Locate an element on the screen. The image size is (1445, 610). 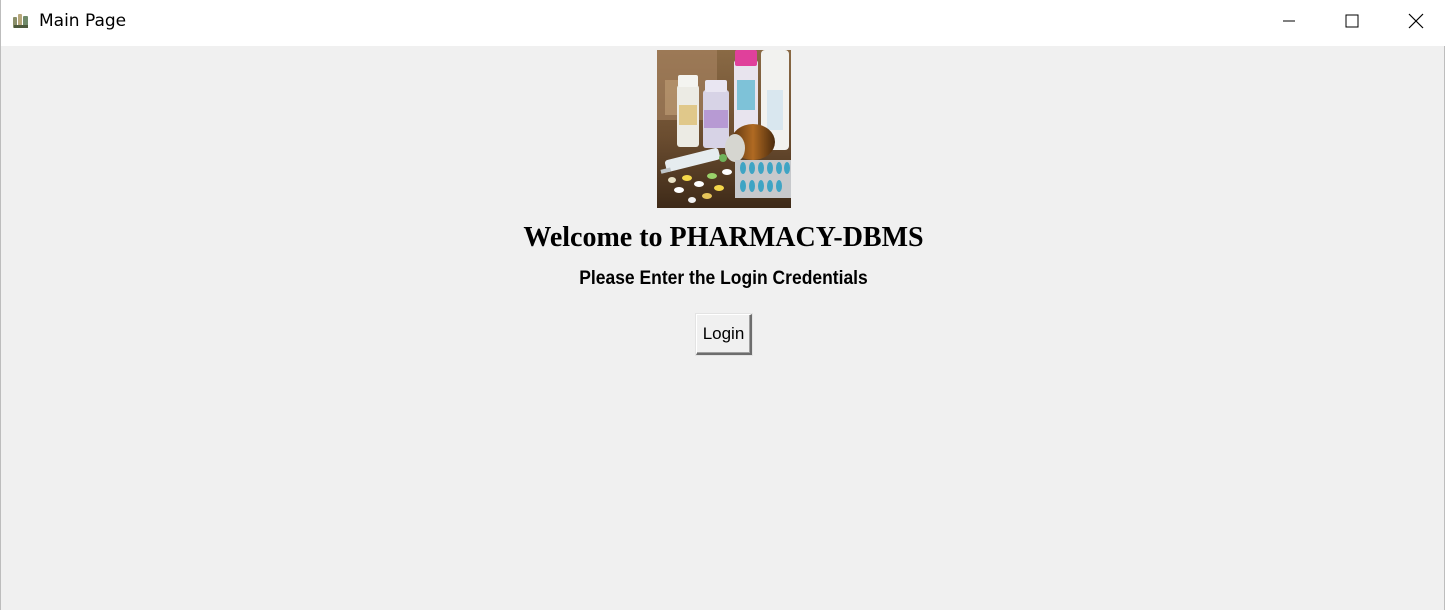
maximize-button is located at coordinates (1352, 23).